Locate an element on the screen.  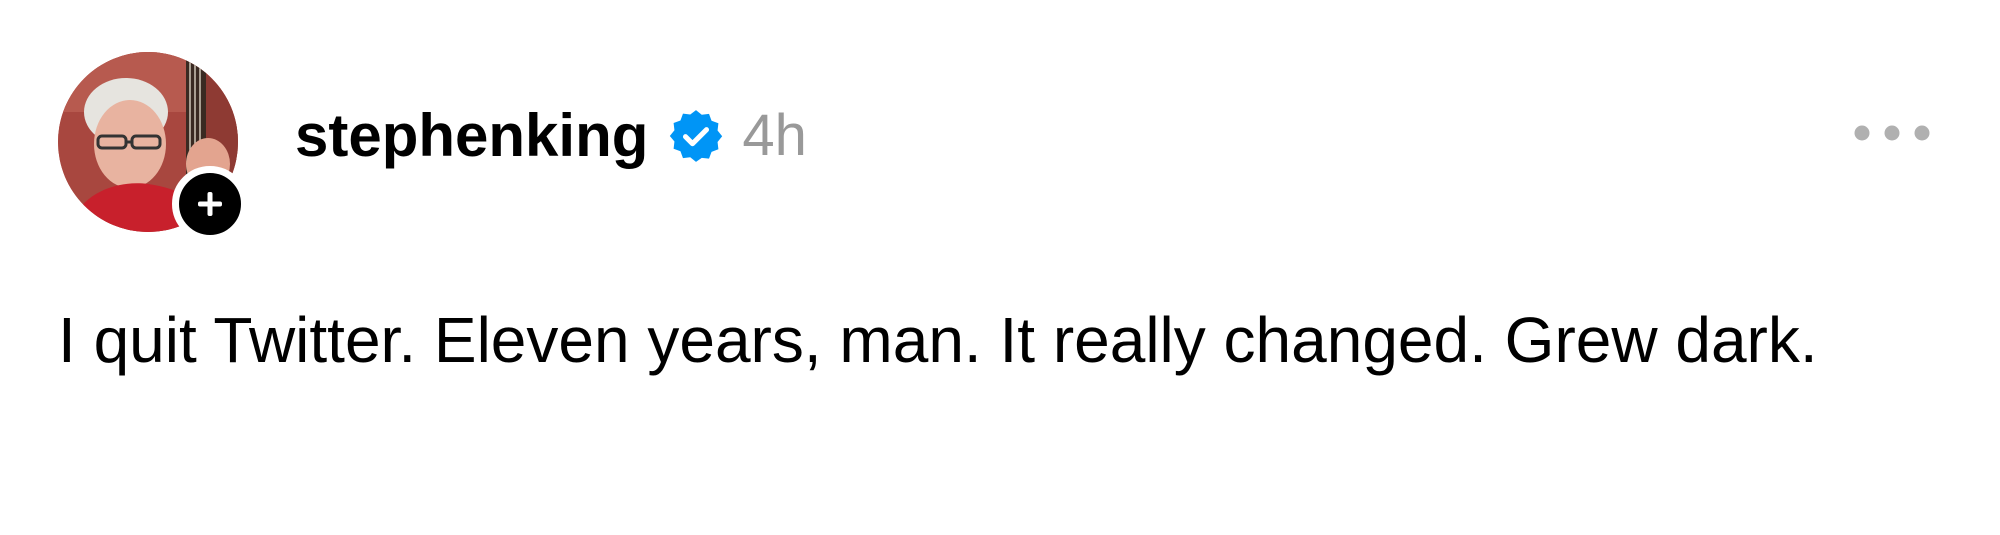
follow-button is located at coordinates (210, 204).